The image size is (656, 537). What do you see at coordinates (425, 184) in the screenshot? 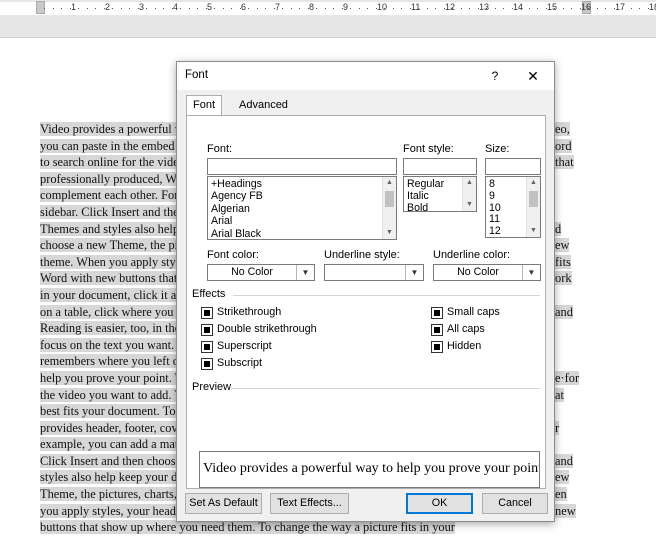
I see `list-item: Regular` at bounding box center [425, 184].